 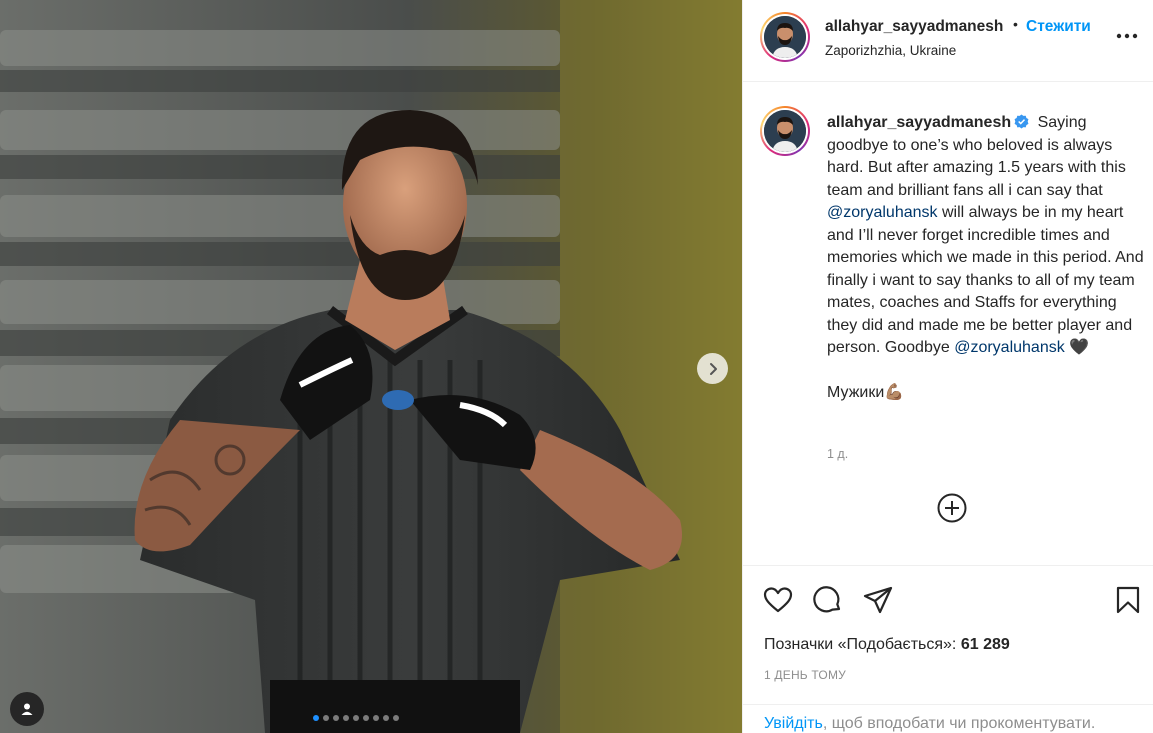 I want to click on verified-badge-icon, so click(x=1021, y=121).